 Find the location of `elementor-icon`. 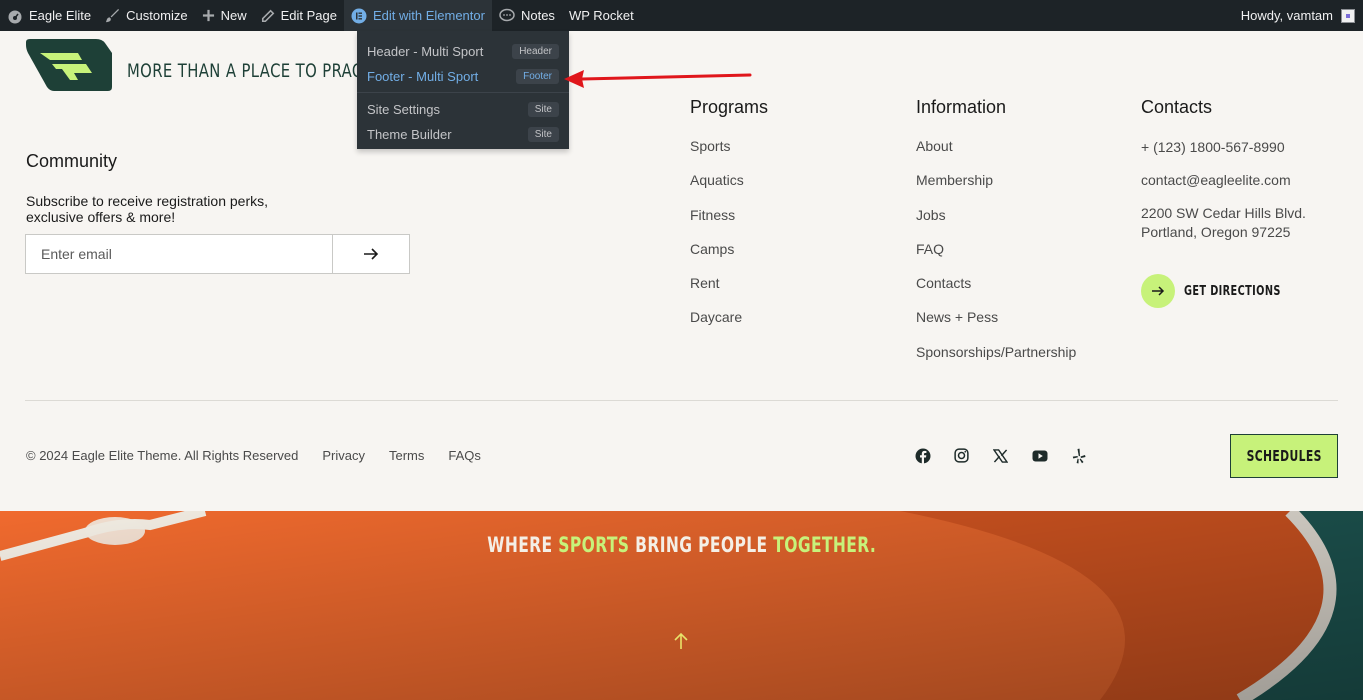

elementor-icon is located at coordinates (359, 15).